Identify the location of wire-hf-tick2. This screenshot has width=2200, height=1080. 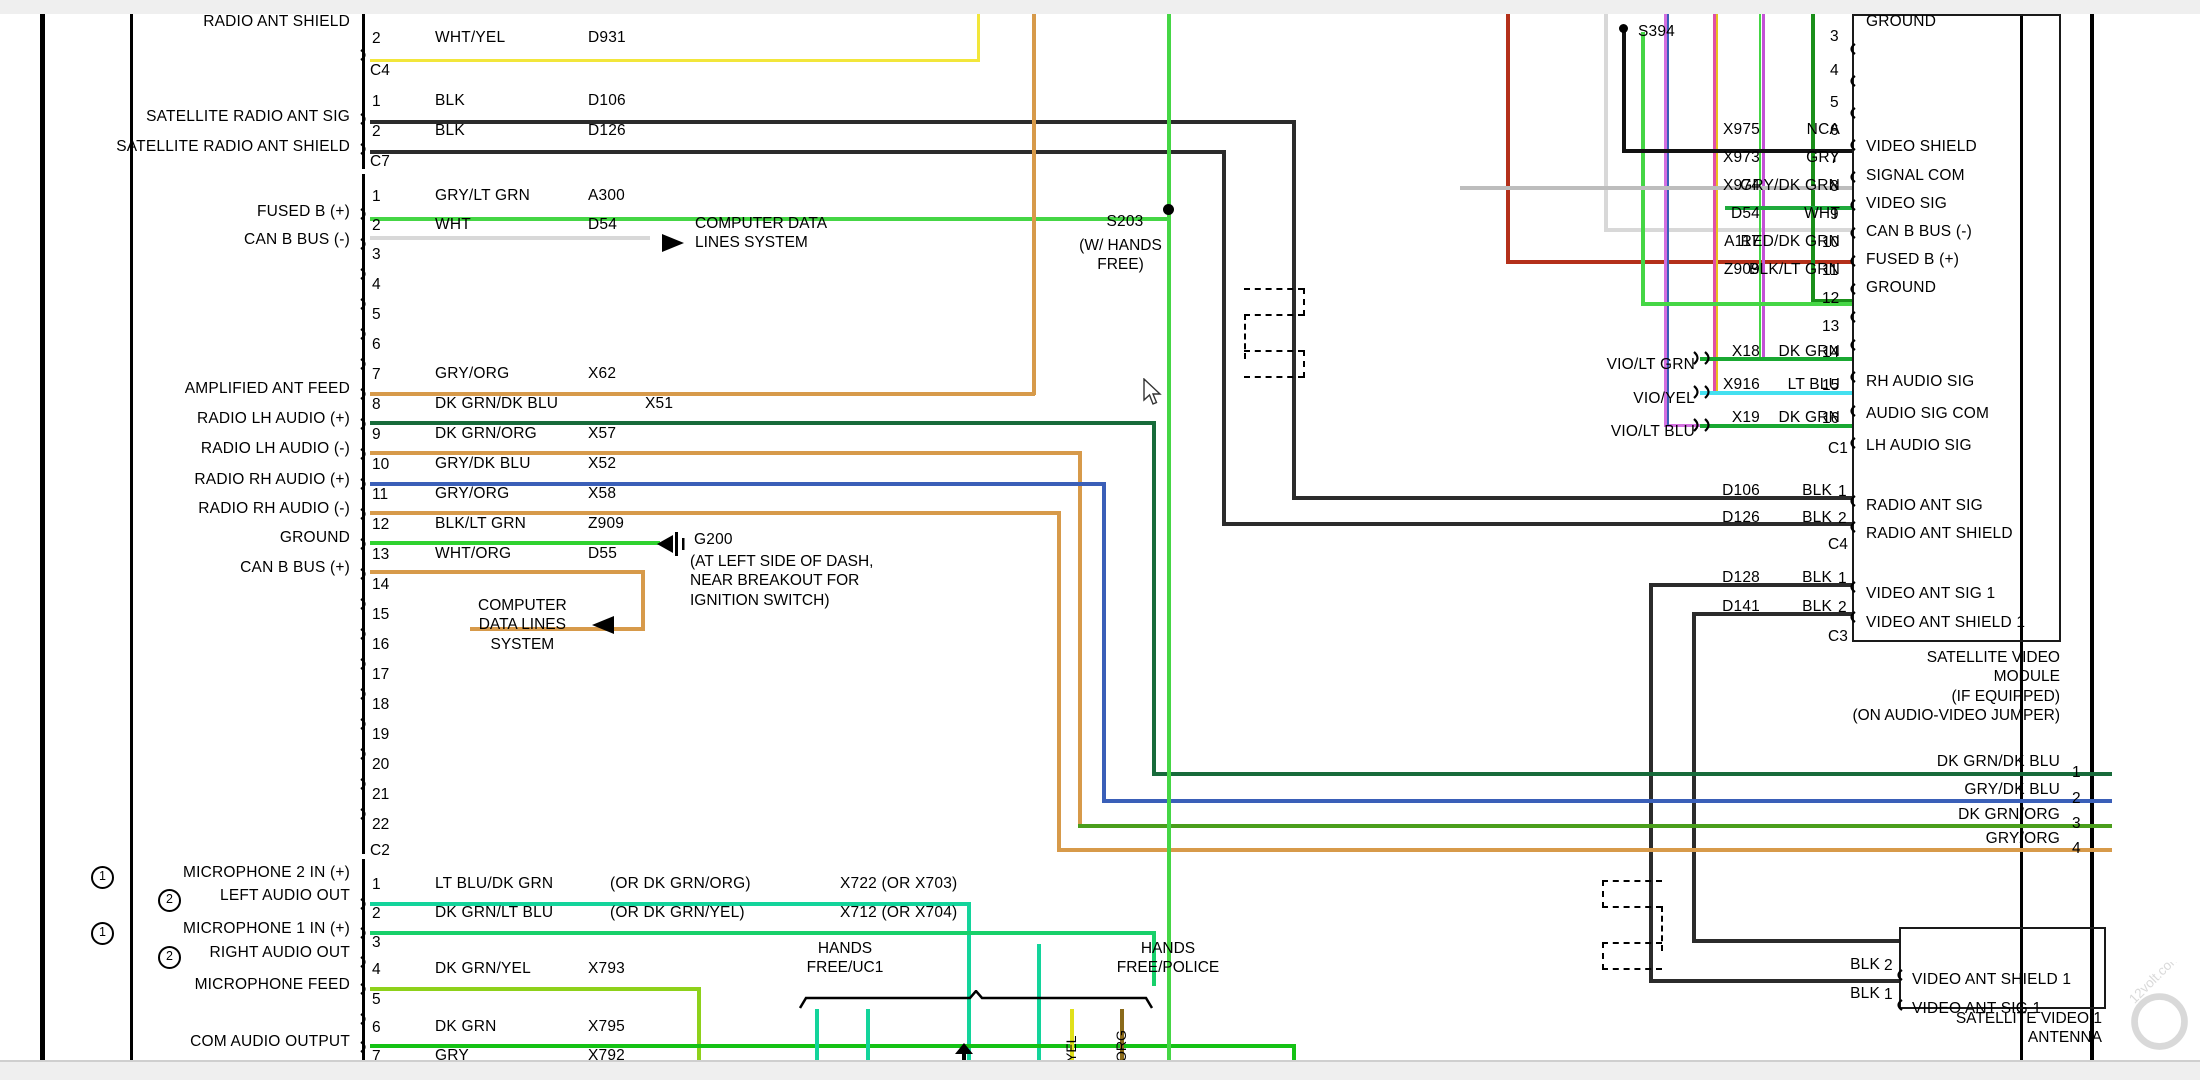
(868, 1034).